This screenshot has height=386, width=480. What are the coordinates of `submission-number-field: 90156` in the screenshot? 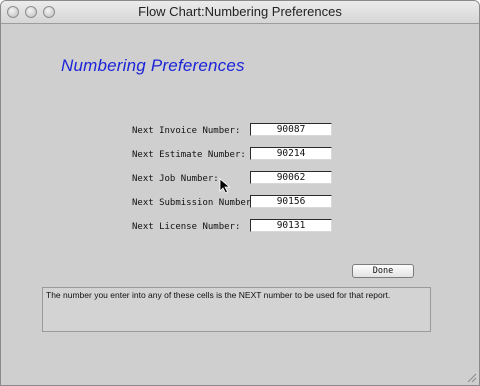 It's located at (291, 201).